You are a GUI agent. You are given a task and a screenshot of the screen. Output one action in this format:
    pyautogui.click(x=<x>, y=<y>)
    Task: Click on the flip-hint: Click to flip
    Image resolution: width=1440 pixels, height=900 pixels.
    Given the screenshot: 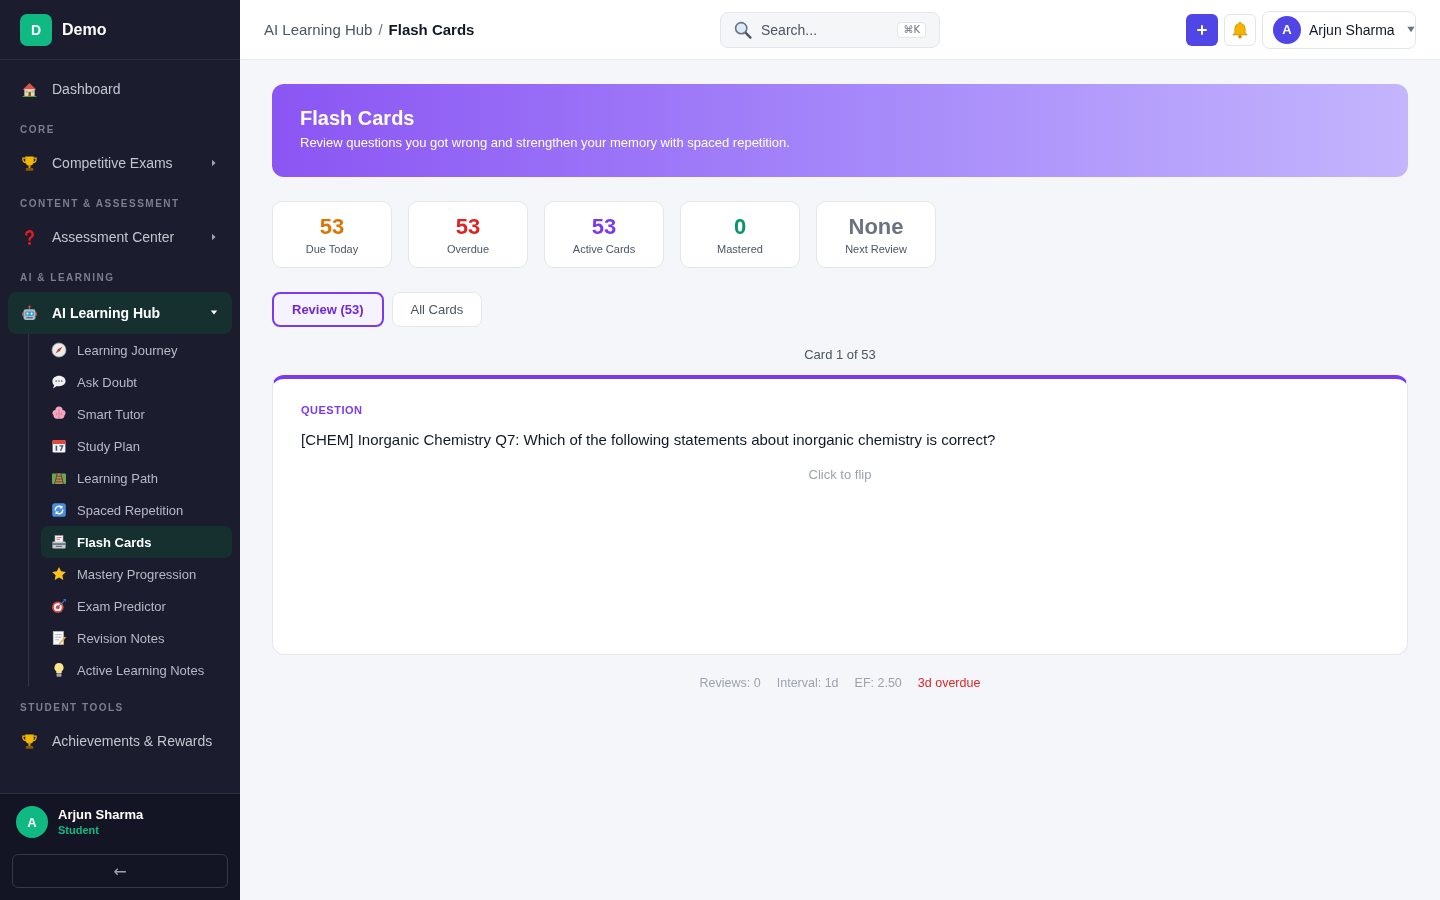 What is the action you would take?
    pyautogui.click(x=840, y=475)
    